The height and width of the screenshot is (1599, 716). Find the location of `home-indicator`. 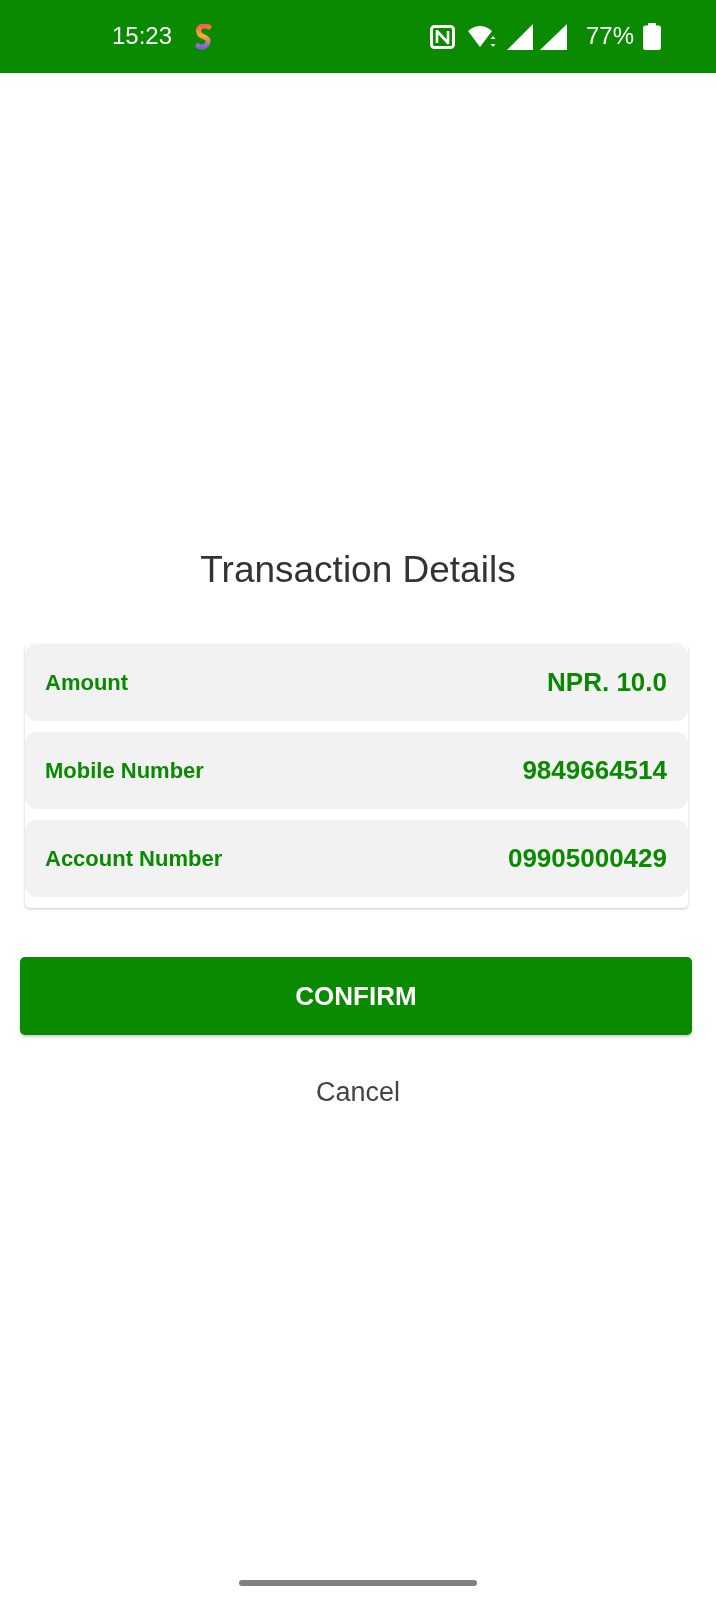

home-indicator is located at coordinates (358, 1583).